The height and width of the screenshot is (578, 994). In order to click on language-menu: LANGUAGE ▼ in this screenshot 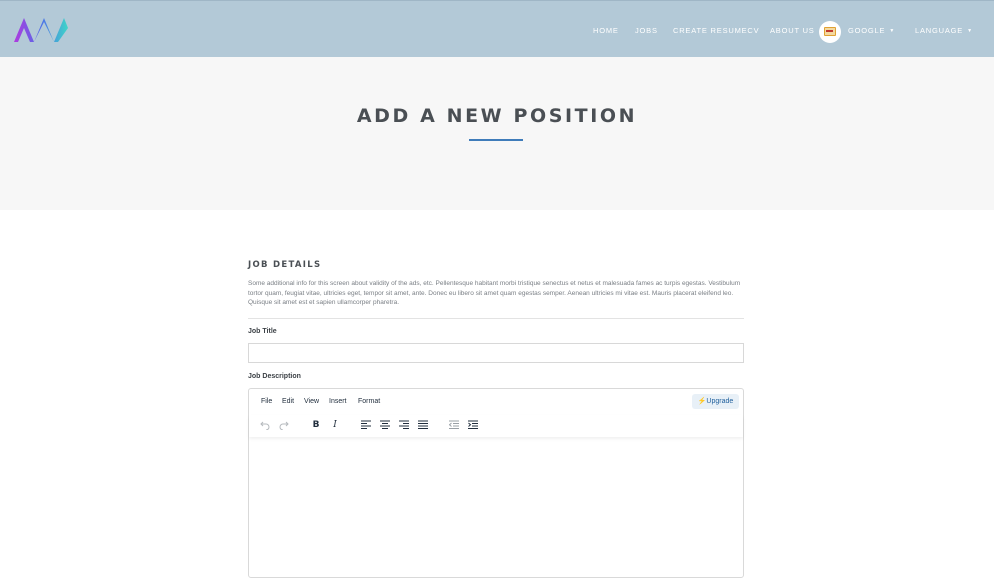, I will do `click(944, 30)`.